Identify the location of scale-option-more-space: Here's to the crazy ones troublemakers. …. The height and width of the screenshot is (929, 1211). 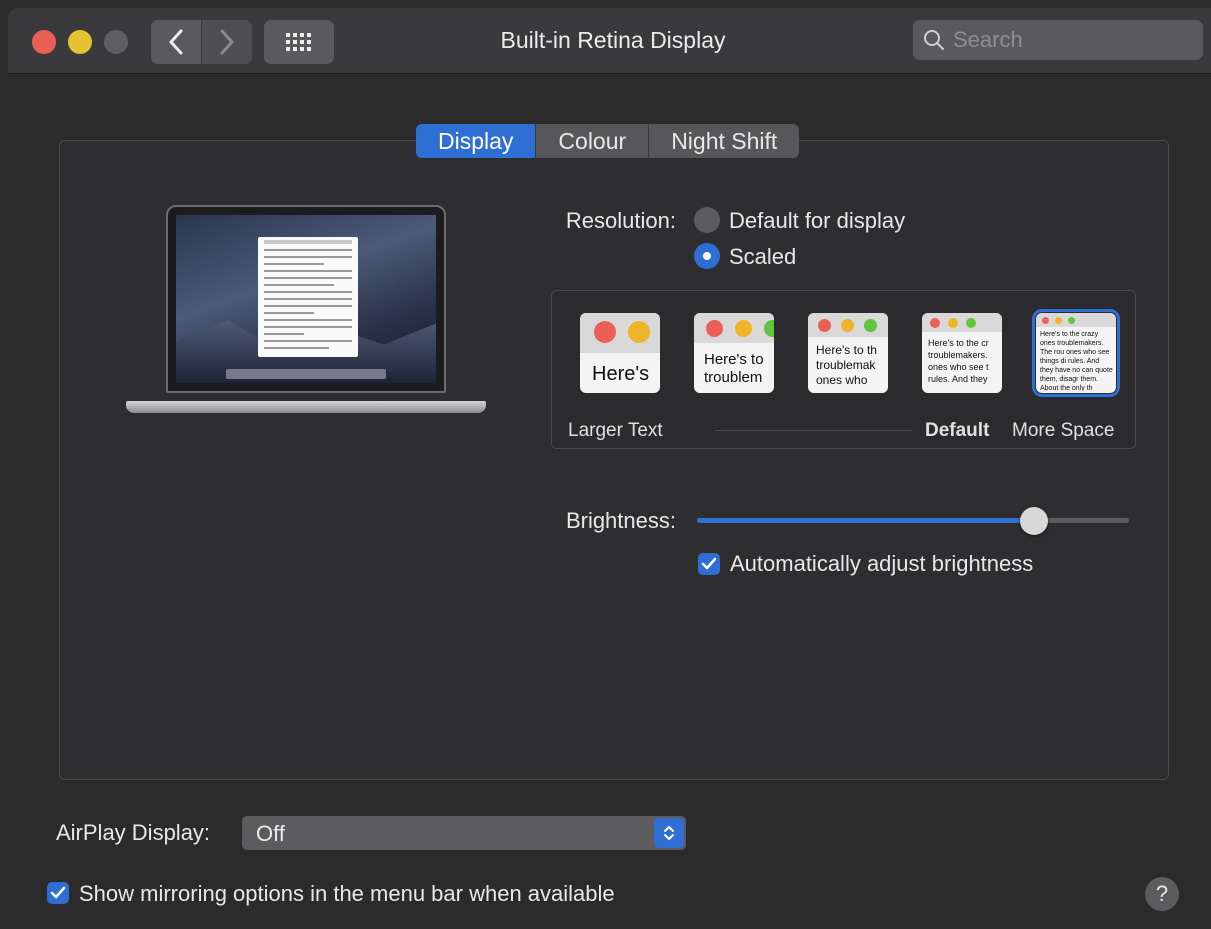
(1076, 353).